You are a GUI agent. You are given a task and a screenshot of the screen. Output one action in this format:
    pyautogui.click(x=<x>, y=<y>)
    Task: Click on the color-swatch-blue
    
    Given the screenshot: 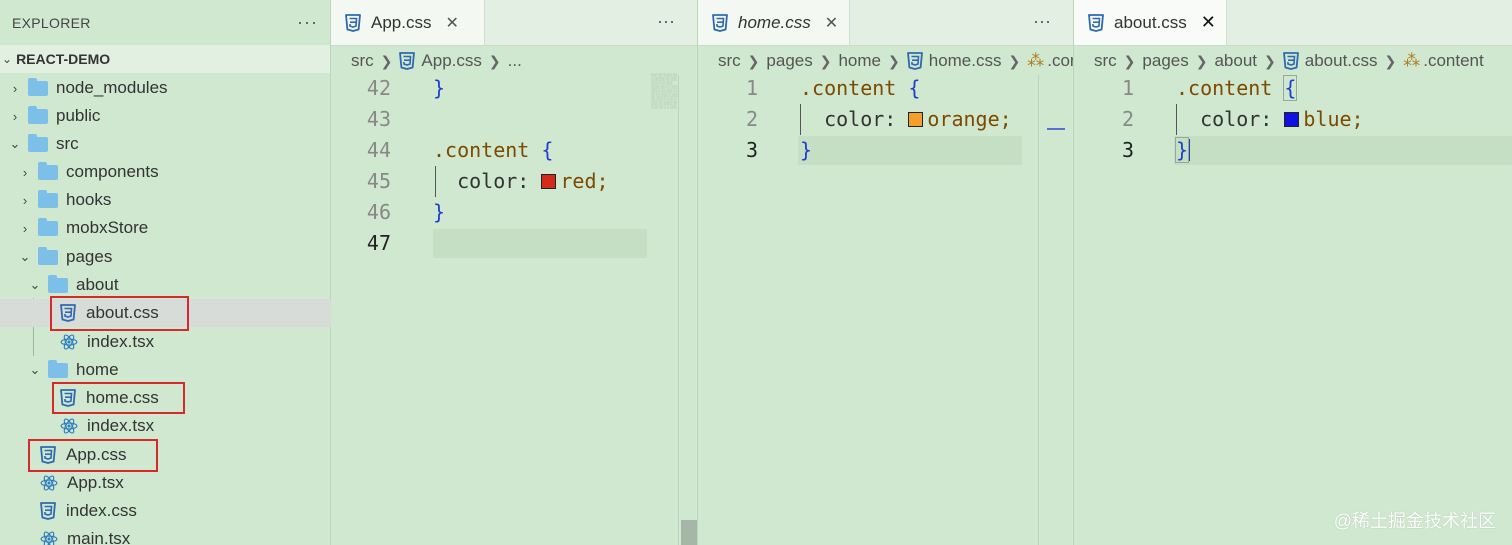 What is the action you would take?
    pyautogui.click(x=1292, y=119)
    